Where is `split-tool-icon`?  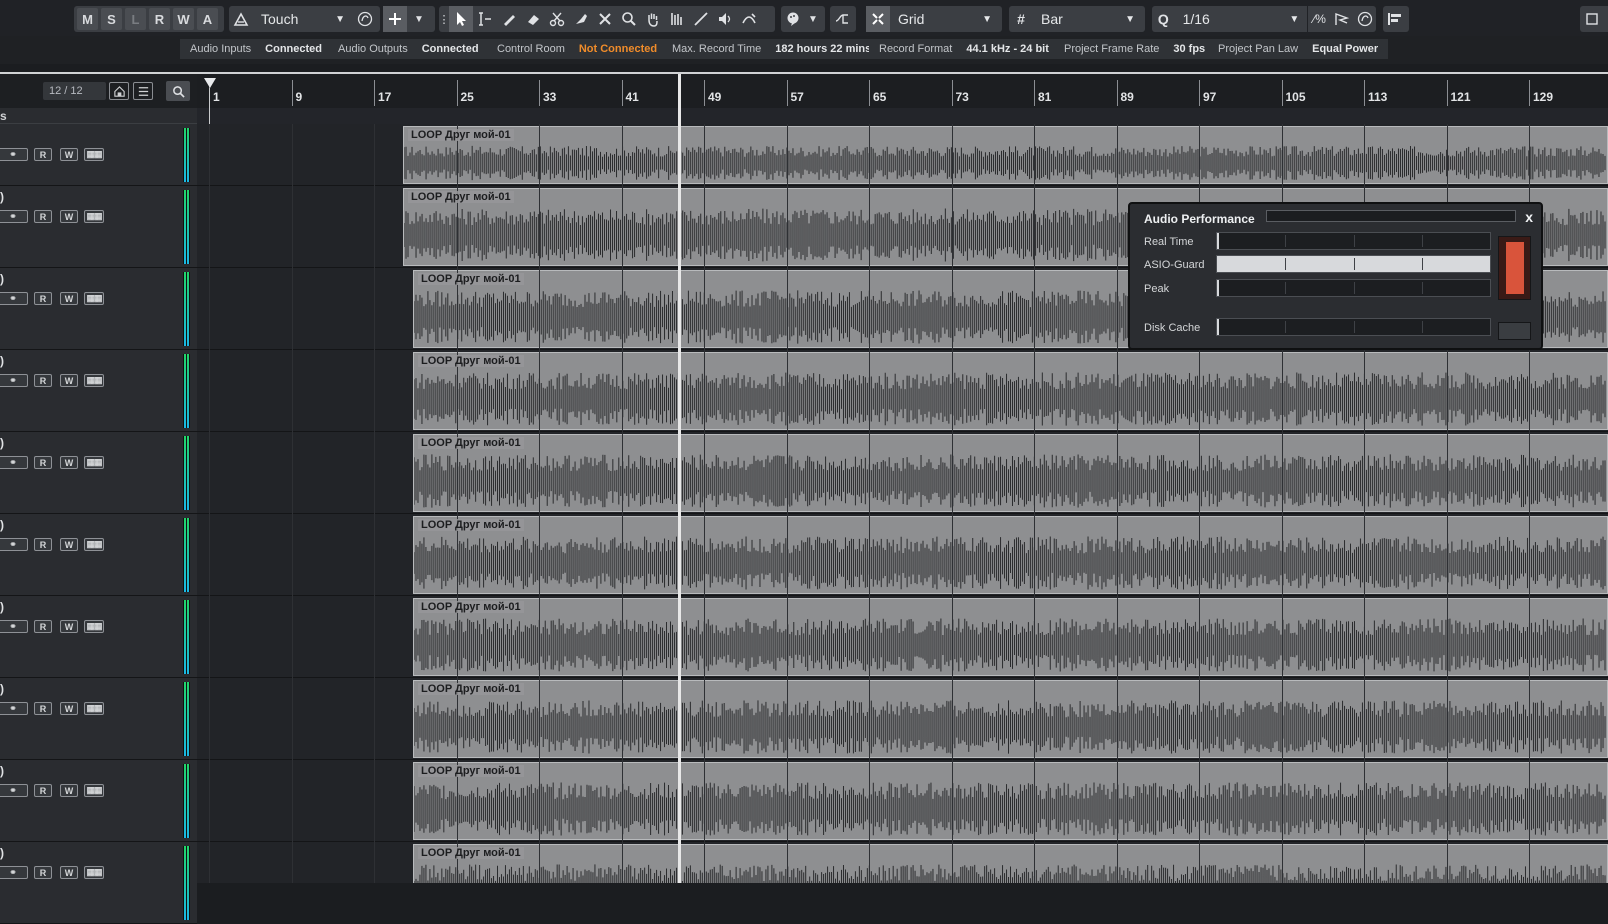 split-tool-icon is located at coordinates (557, 19).